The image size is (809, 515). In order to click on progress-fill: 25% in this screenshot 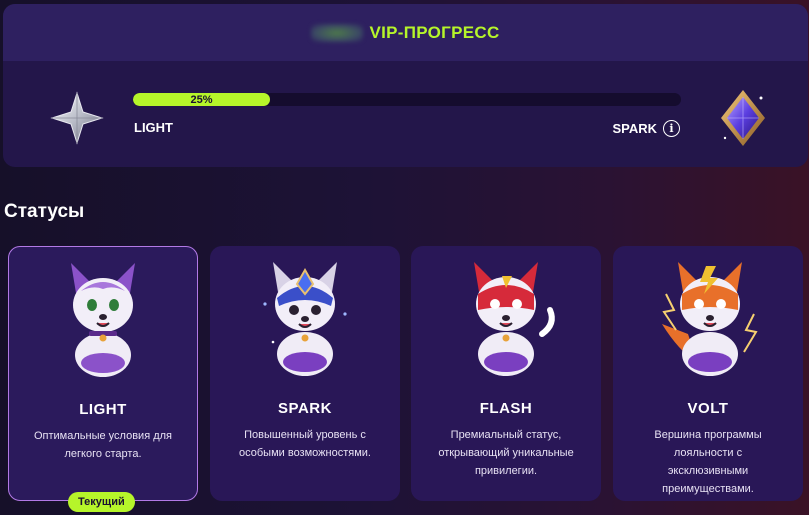, I will do `click(201, 99)`.